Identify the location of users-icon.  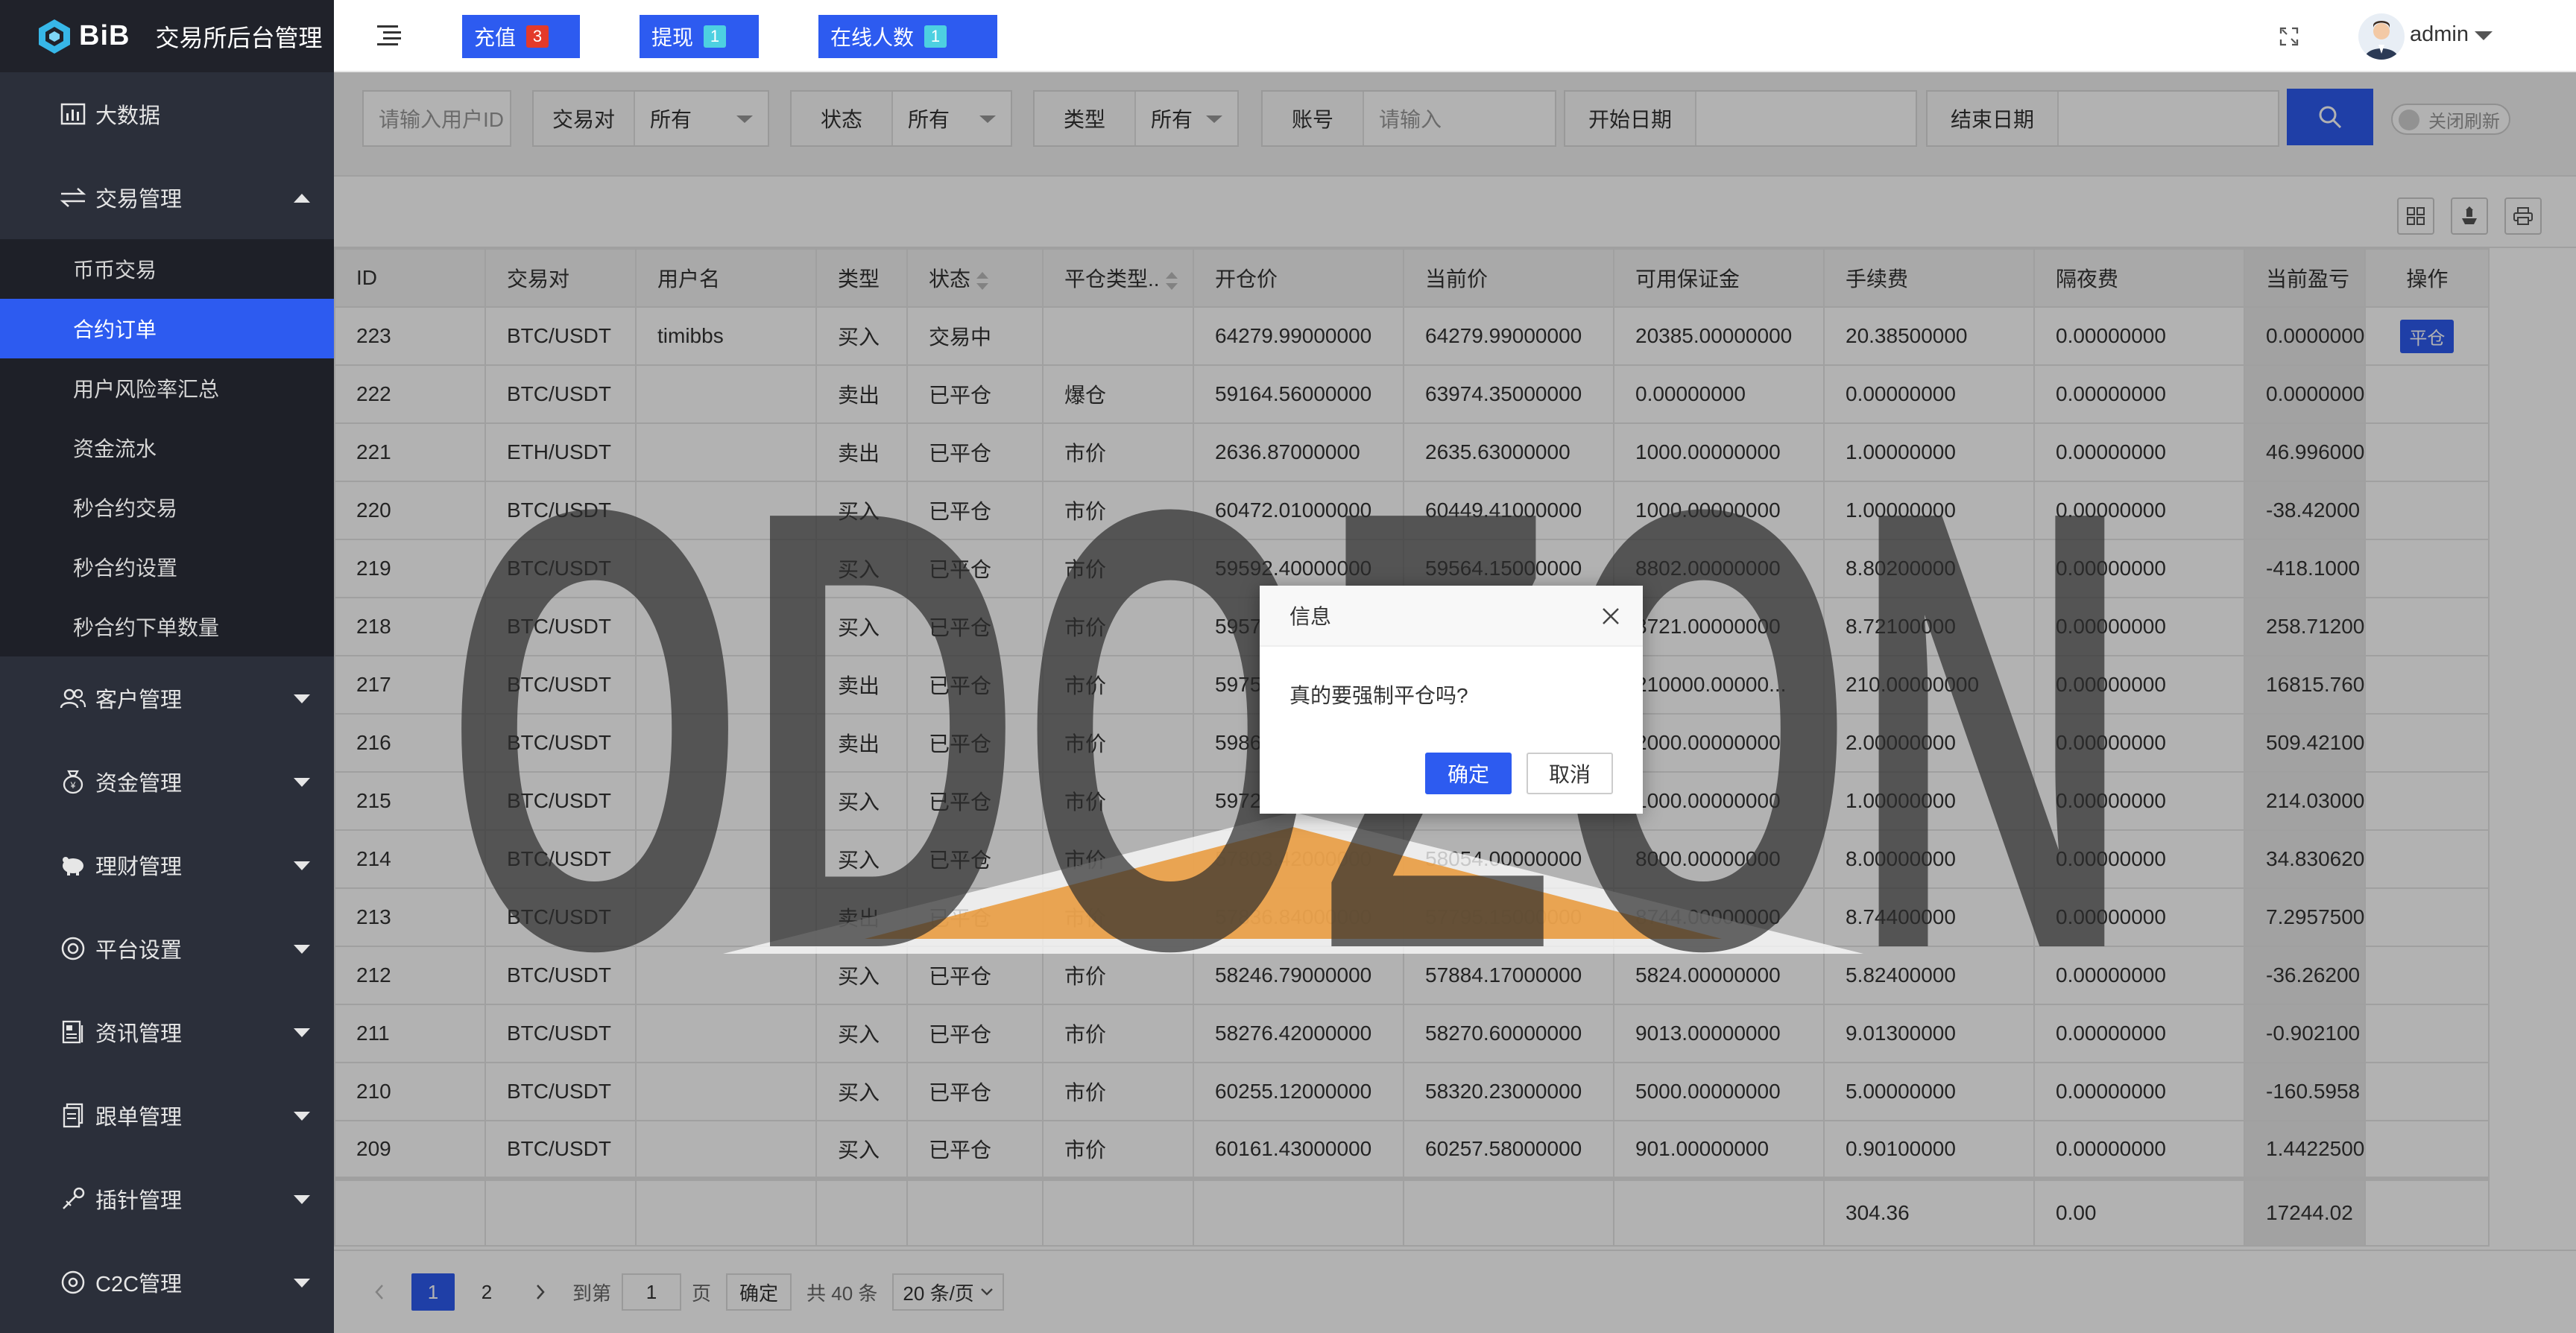
(73, 698).